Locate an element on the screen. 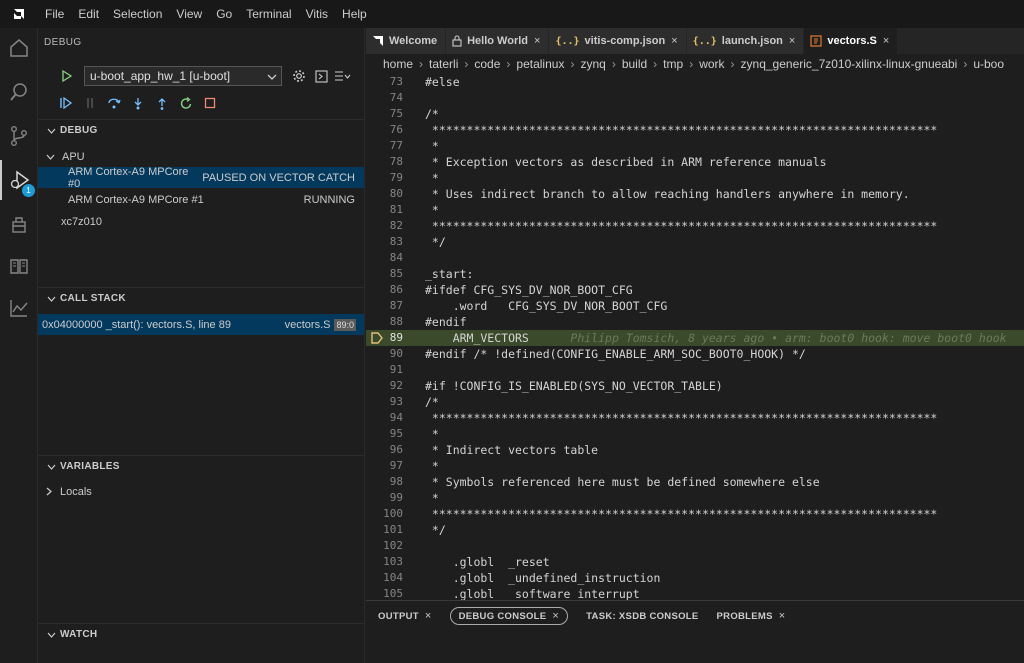  more-actions-icon is located at coordinates (343, 76).